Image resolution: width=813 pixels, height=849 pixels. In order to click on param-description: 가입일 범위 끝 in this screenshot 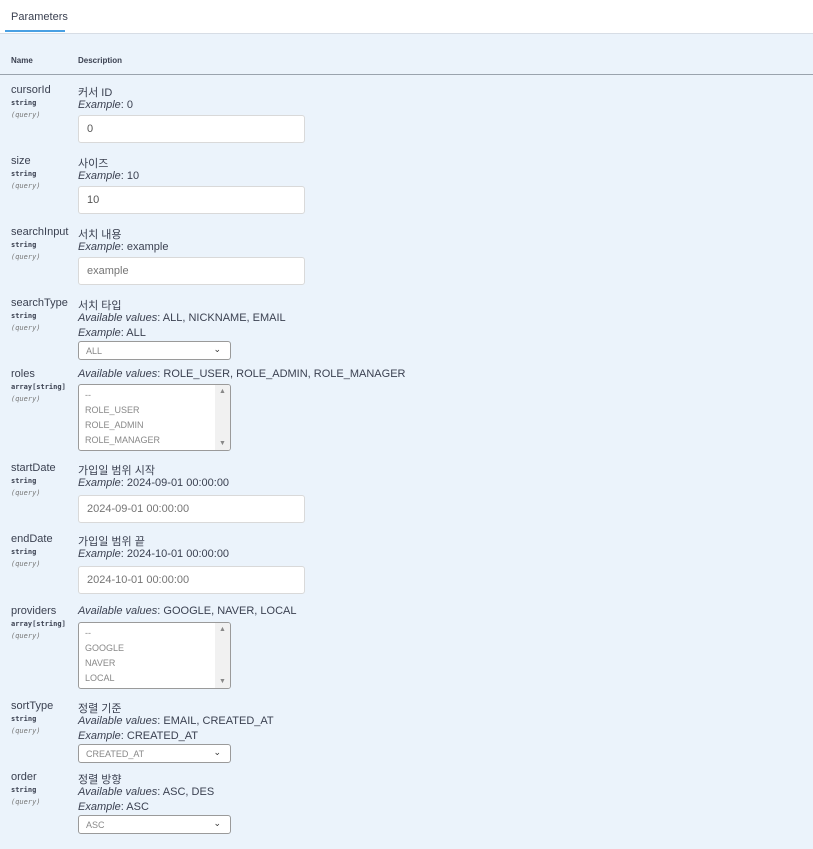, I will do `click(111, 542)`.